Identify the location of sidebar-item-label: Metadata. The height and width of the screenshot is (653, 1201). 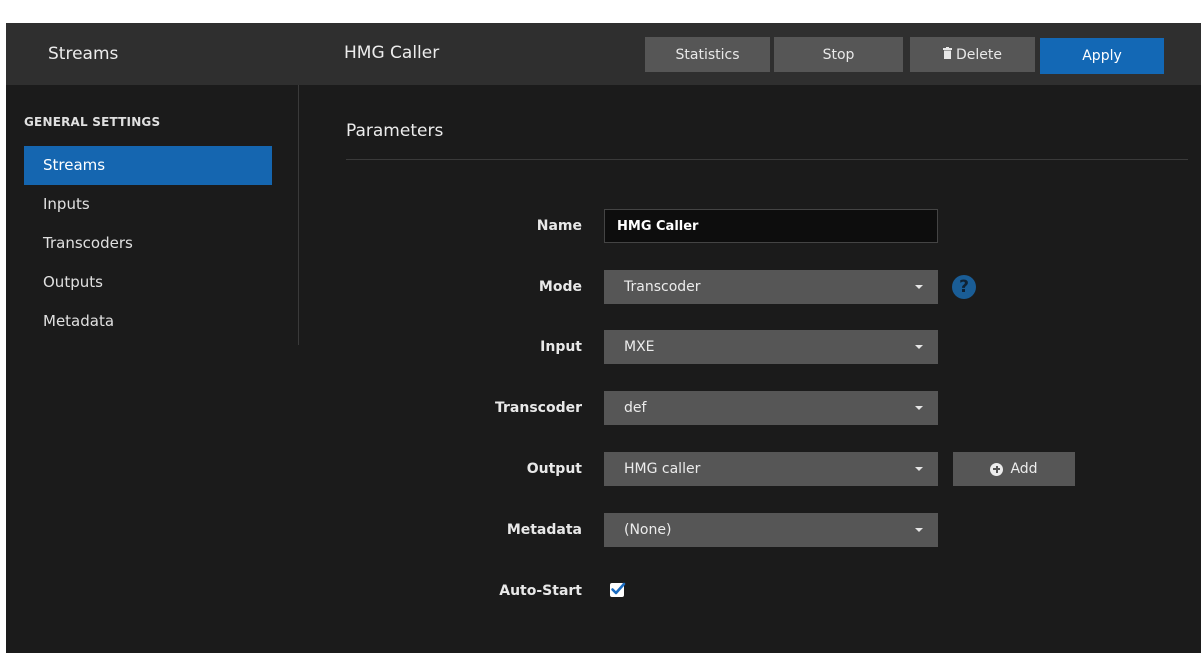
(79, 321).